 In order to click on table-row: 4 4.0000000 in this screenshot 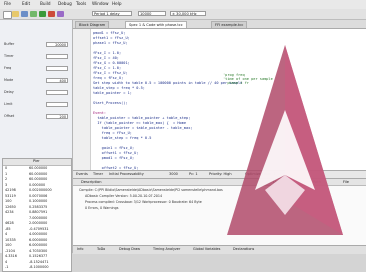, I will do `click(37, 234)`.